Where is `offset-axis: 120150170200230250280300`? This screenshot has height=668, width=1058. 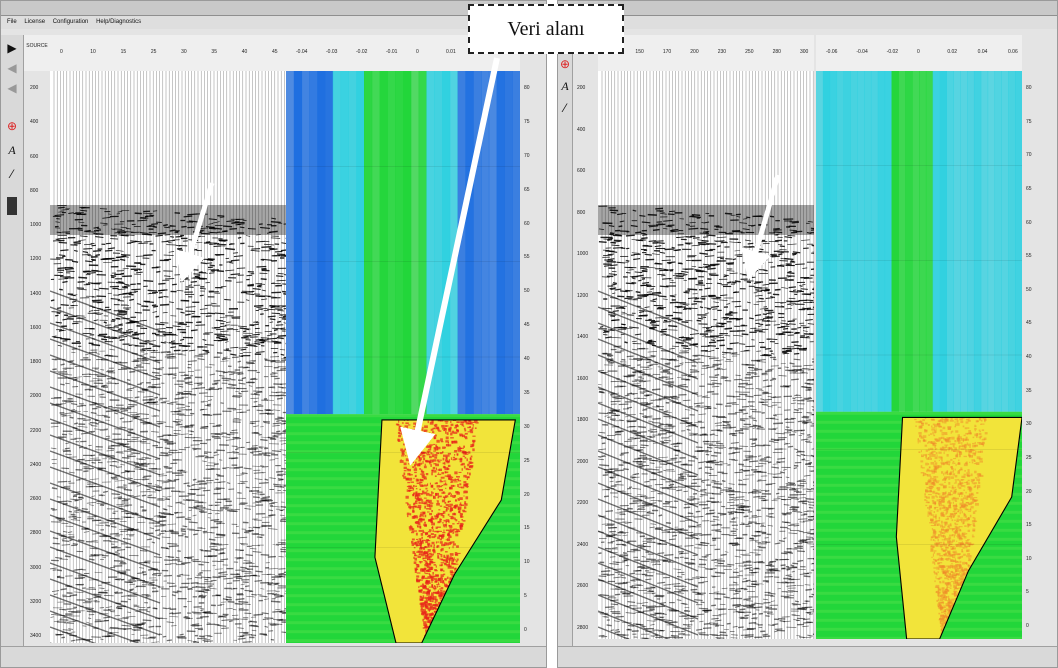 offset-axis: 120150170200230250280300 is located at coordinates (706, 53).